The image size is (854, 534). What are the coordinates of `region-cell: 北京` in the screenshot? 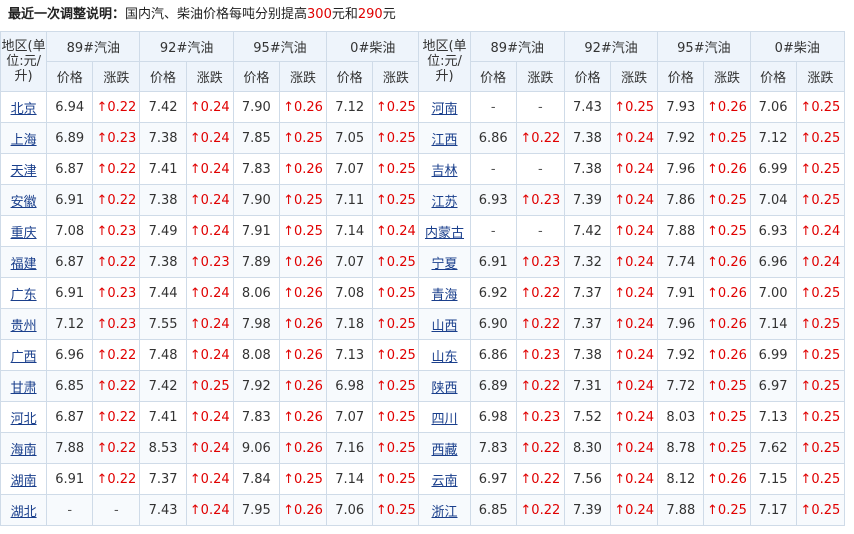 It's located at (24, 107).